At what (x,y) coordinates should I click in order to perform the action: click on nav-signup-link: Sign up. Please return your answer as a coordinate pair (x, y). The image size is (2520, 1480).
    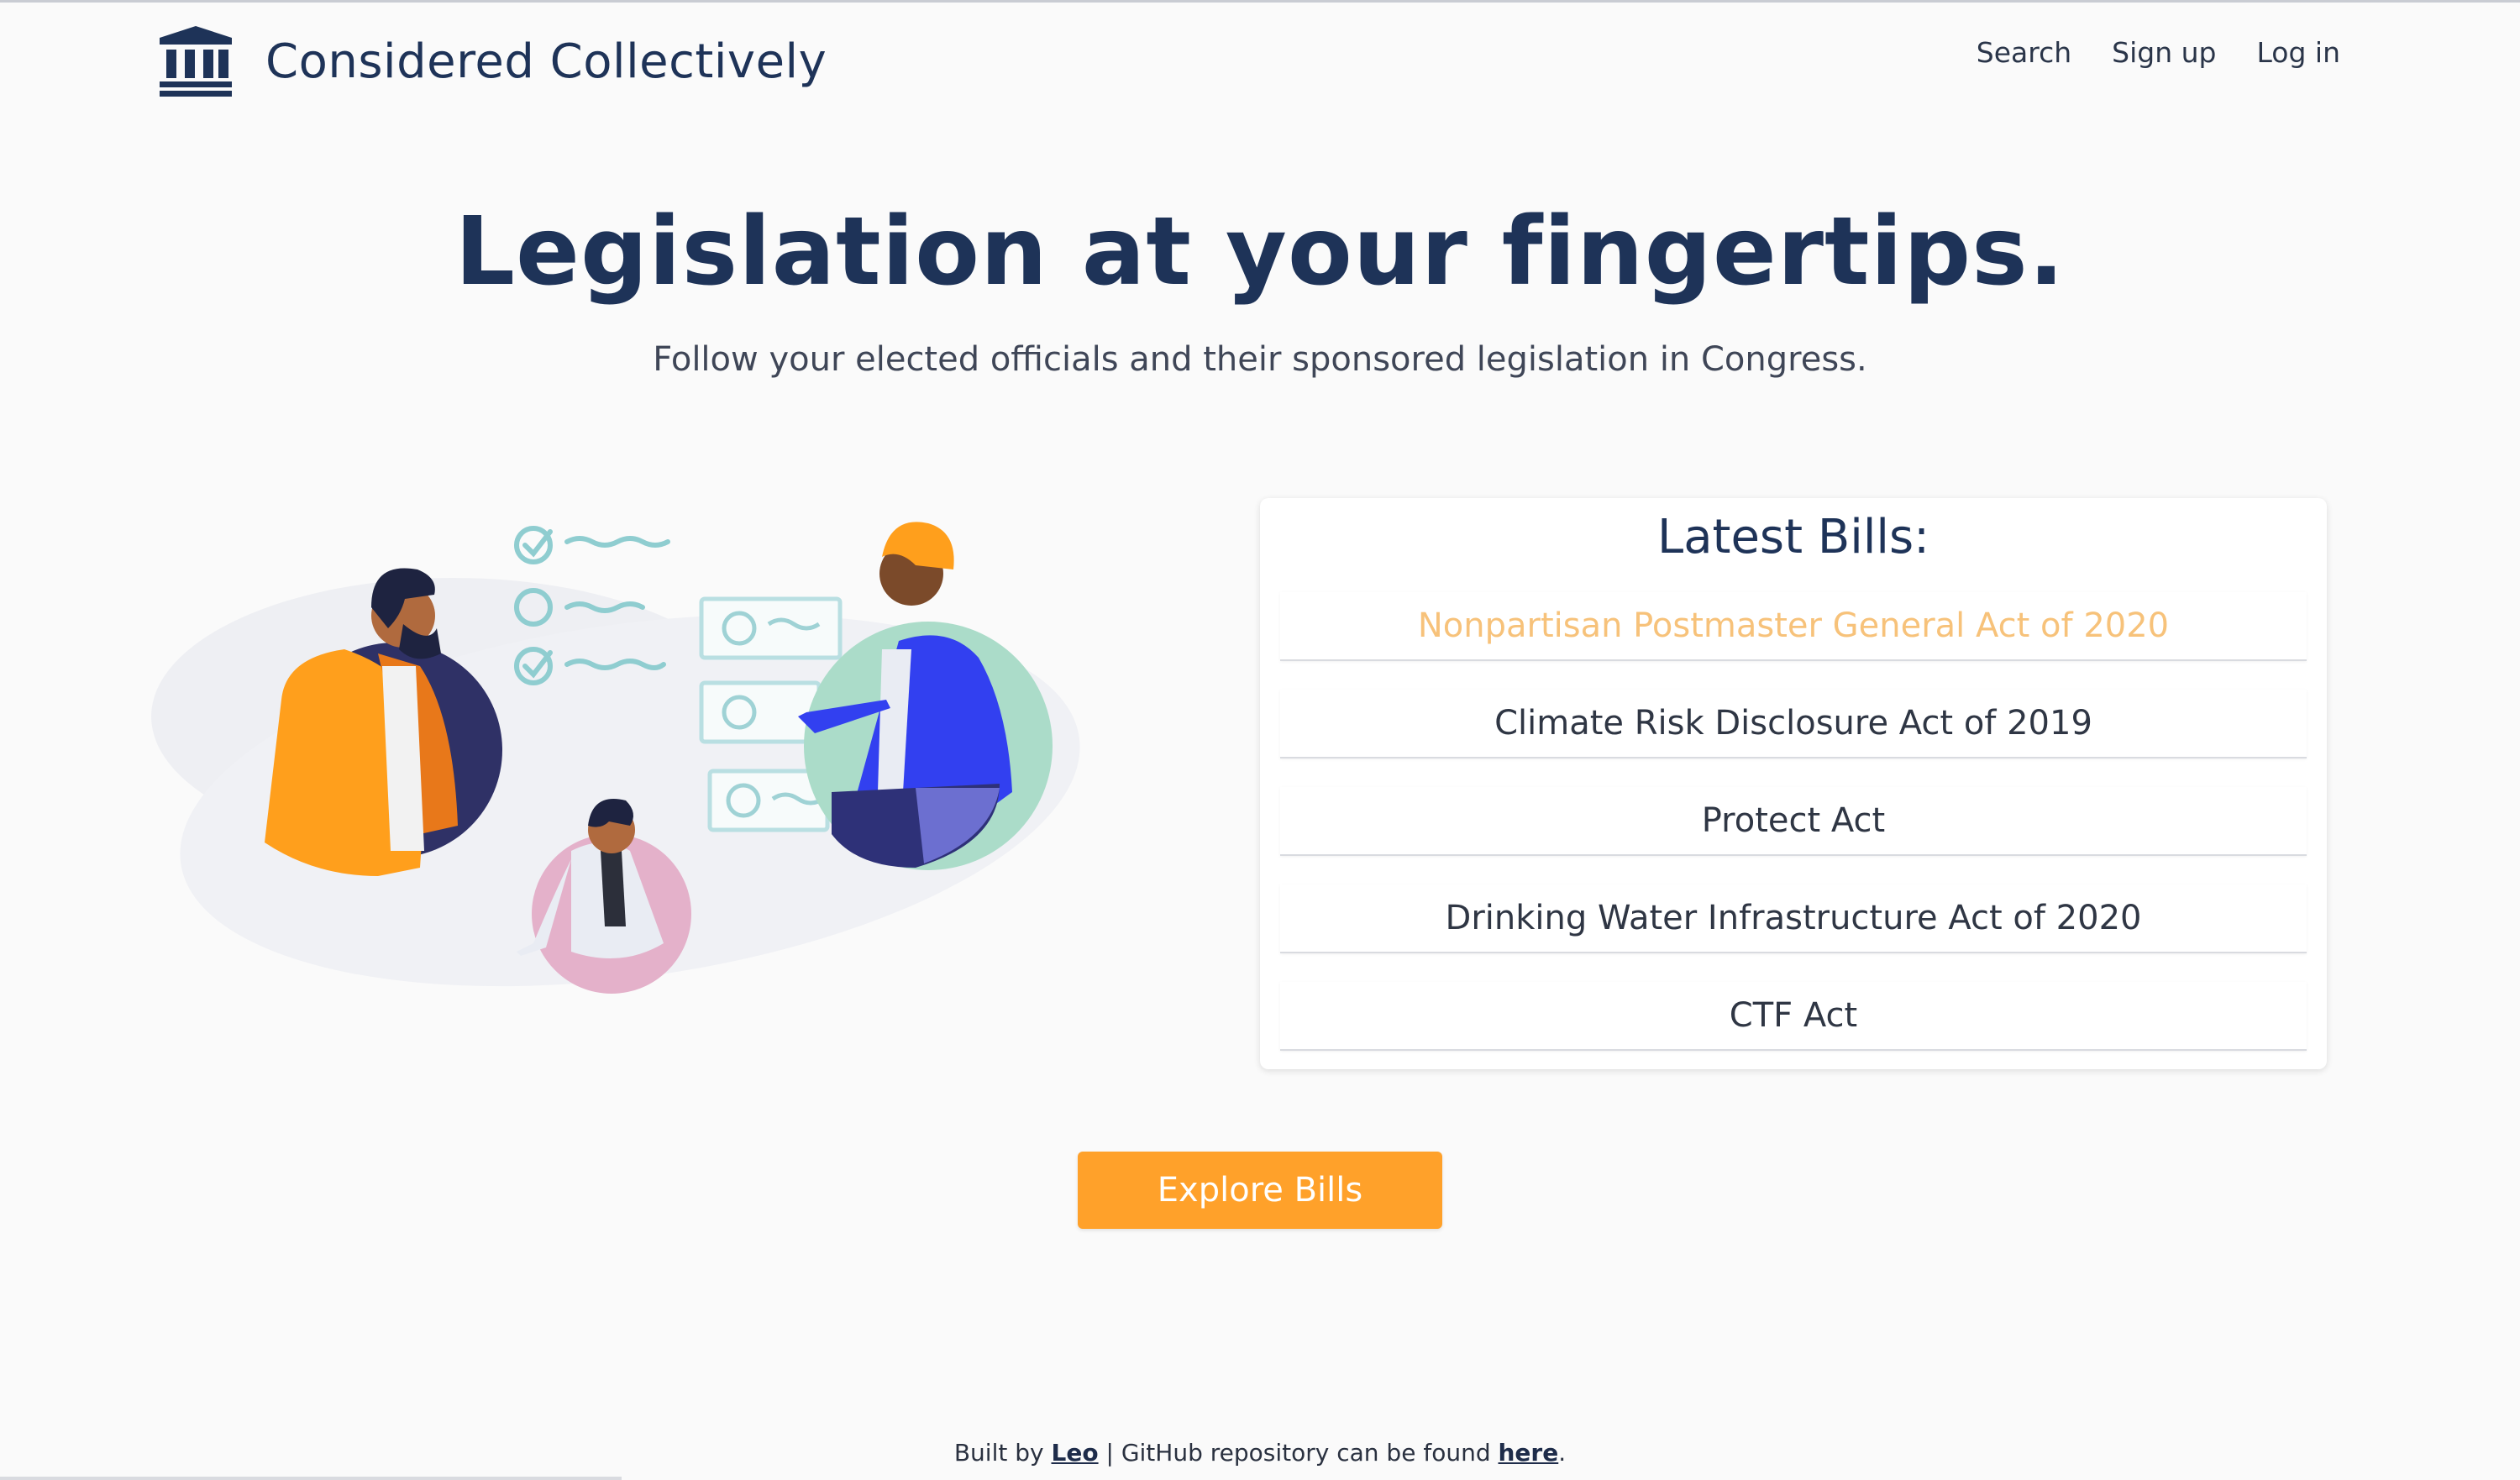
    Looking at the image, I should click on (2164, 52).